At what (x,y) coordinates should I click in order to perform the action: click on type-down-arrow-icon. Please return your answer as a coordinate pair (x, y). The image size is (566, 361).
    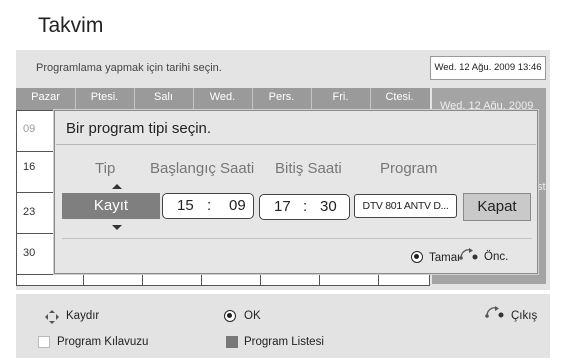
    Looking at the image, I should click on (117, 227).